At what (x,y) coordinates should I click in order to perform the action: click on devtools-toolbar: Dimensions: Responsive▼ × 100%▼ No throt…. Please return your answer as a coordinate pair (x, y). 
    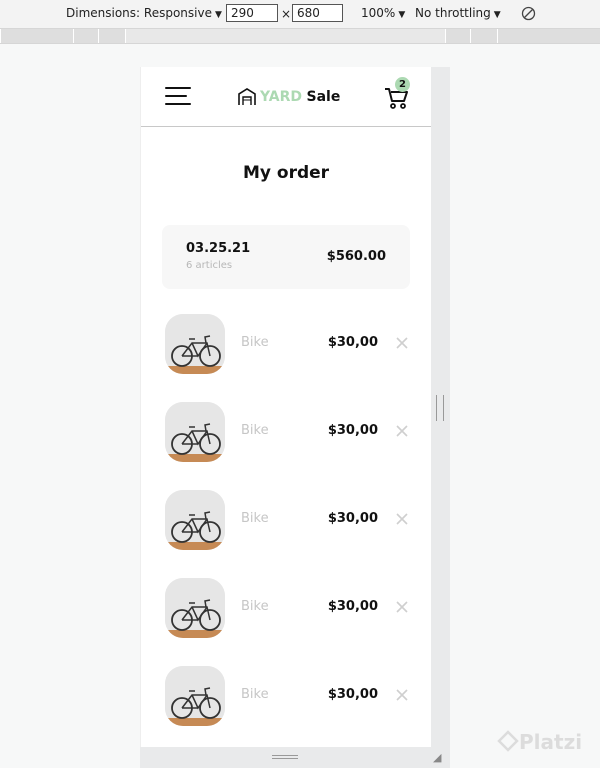
    Looking at the image, I should click on (300, 14).